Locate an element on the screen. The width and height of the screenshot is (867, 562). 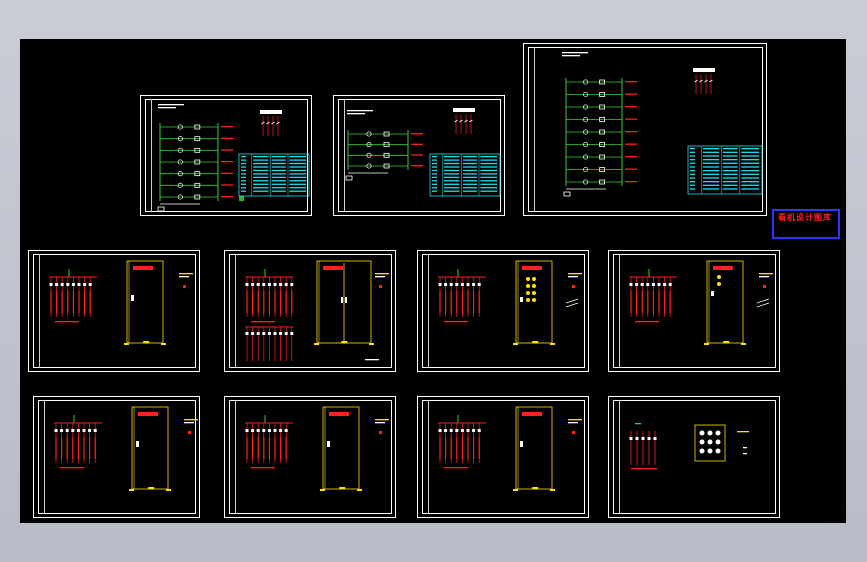
fuse-icon is located at coordinates (161, 209).